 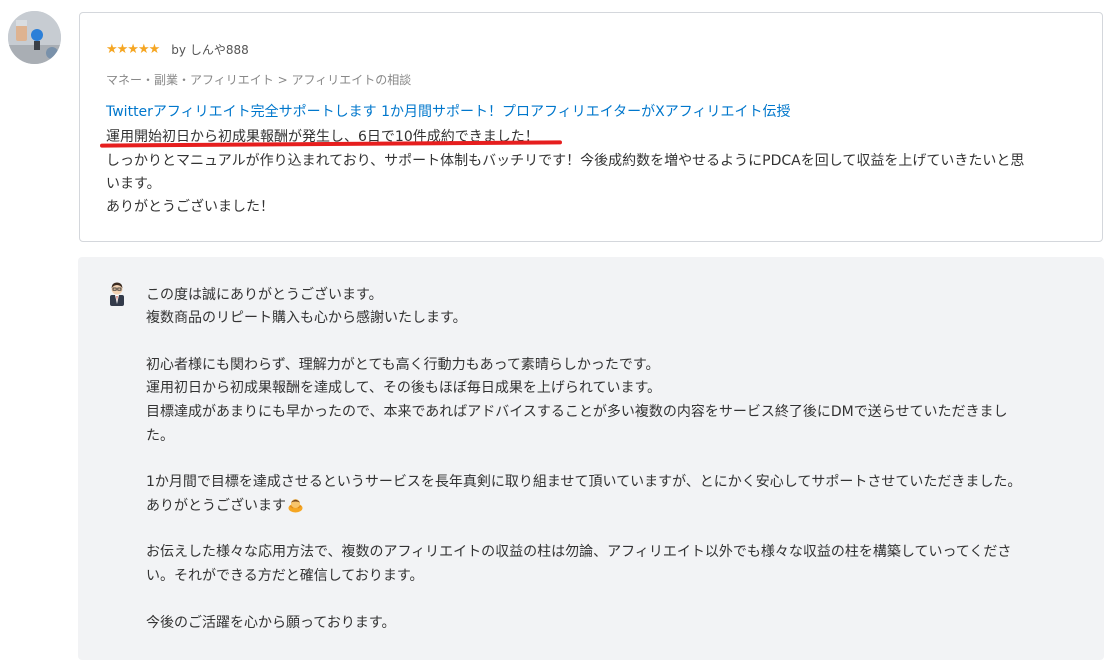 I want to click on seller-avatar-icon, so click(x=117, y=294).